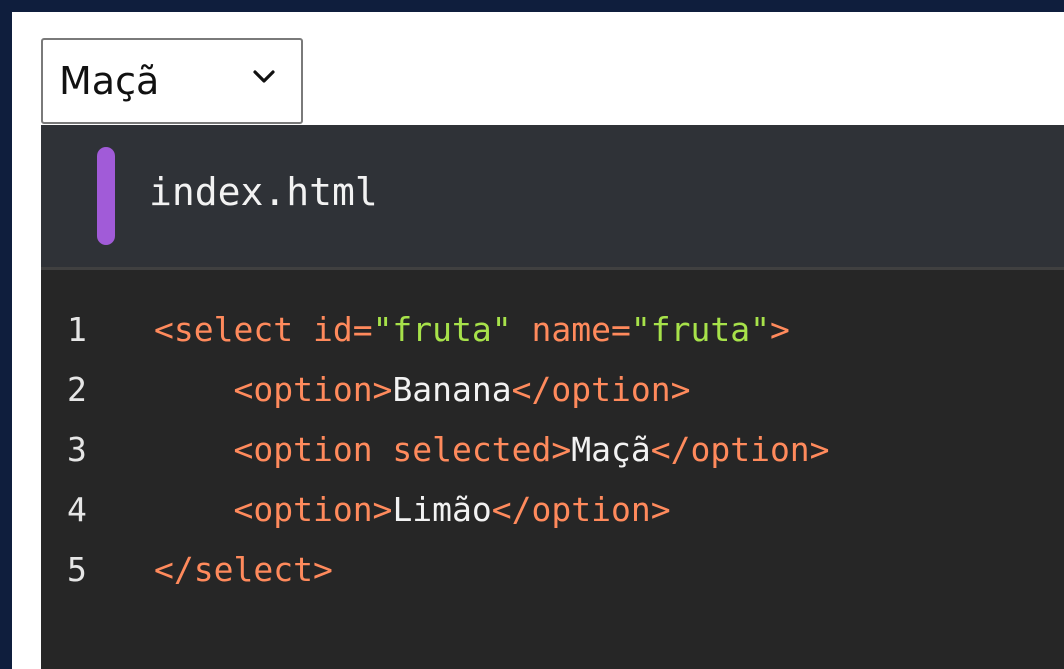 Image resolution: width=1064 pixels, height=669 pixels. Describe the element at coordinates (77, 329) in the screenshot. I see `line-number: 1` at that location.